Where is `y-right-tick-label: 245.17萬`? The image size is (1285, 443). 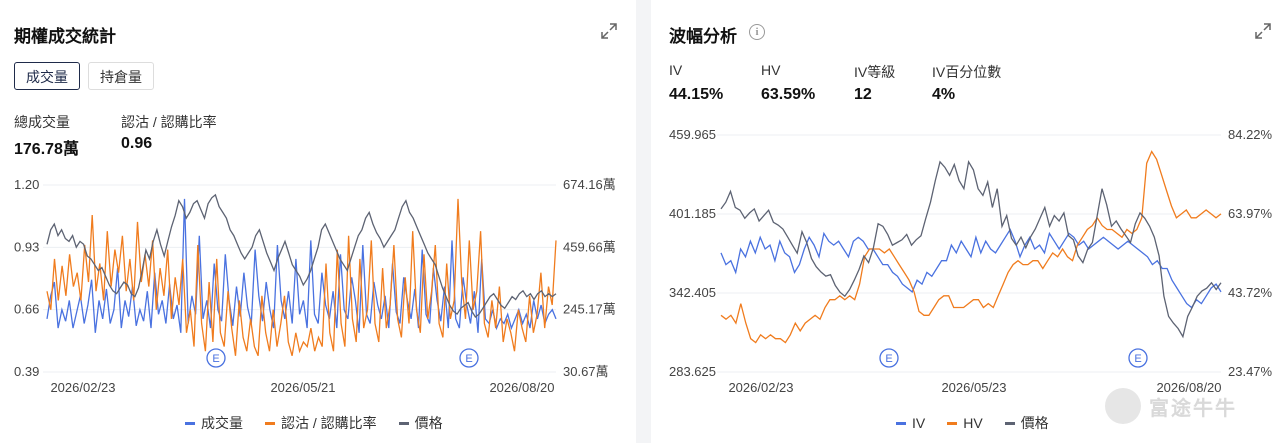
y-right-tick-label: 245.17萬 is located at coordinates (589, 309).